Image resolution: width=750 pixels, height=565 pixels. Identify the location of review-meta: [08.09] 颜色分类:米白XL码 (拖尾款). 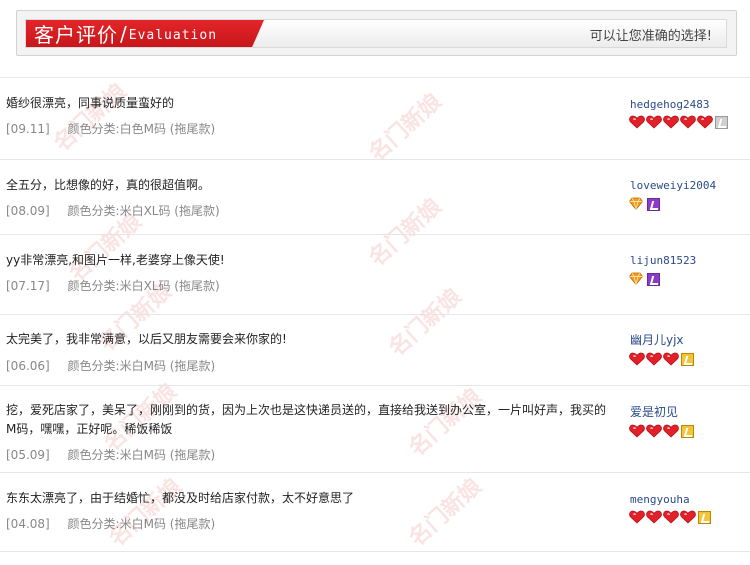
(113, 210).